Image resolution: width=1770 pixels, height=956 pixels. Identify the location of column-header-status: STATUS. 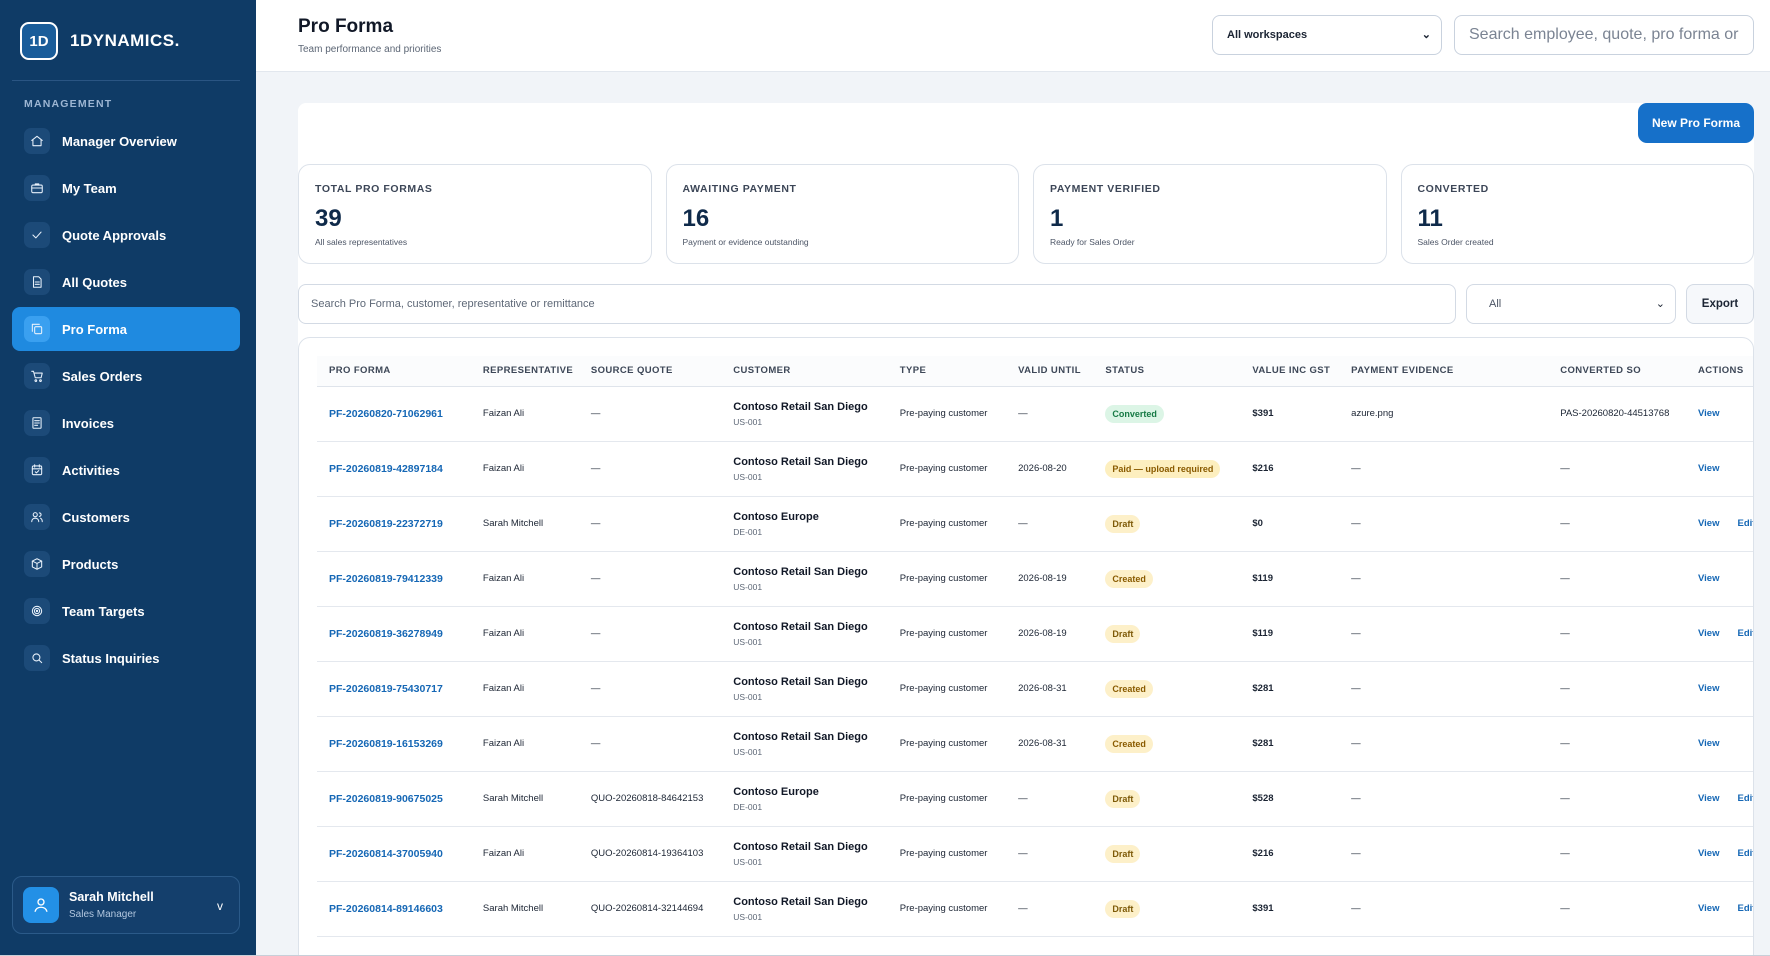
(1167, 371).